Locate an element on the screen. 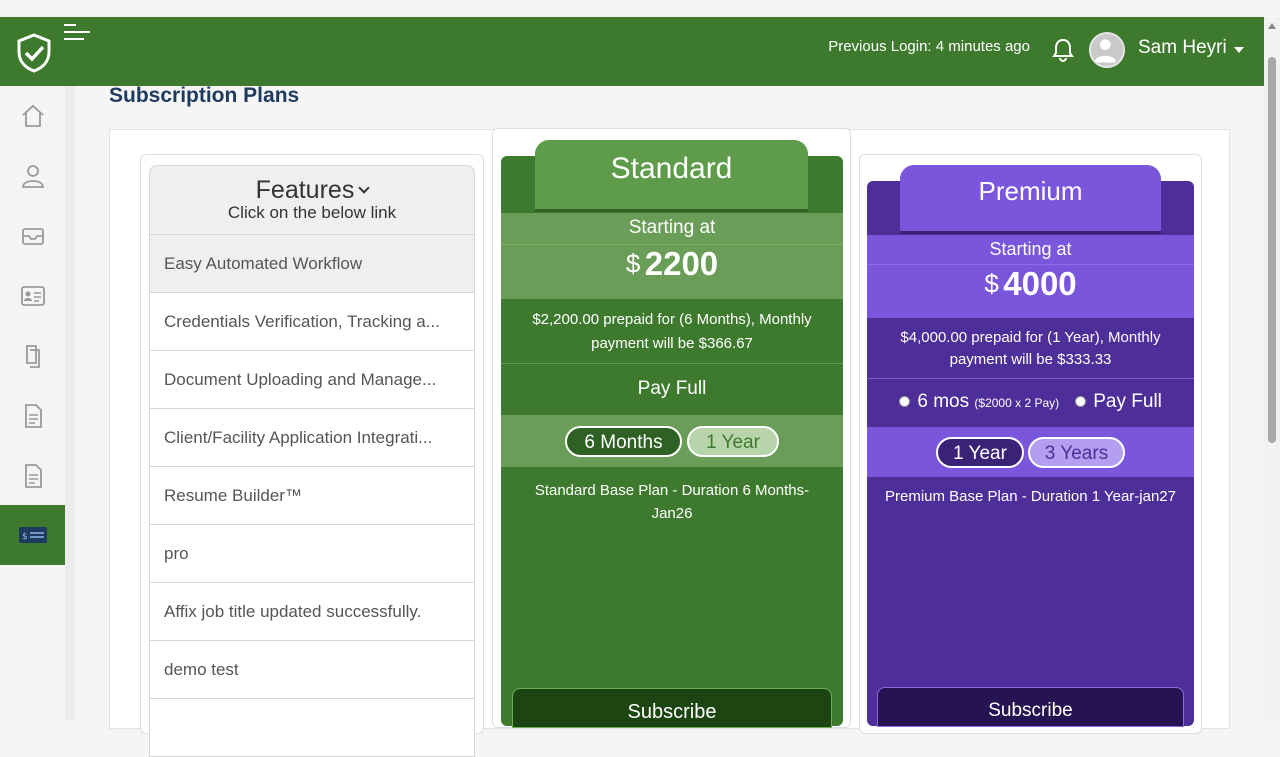  sidebar-item-id-card is located at coordinates (32, 296).